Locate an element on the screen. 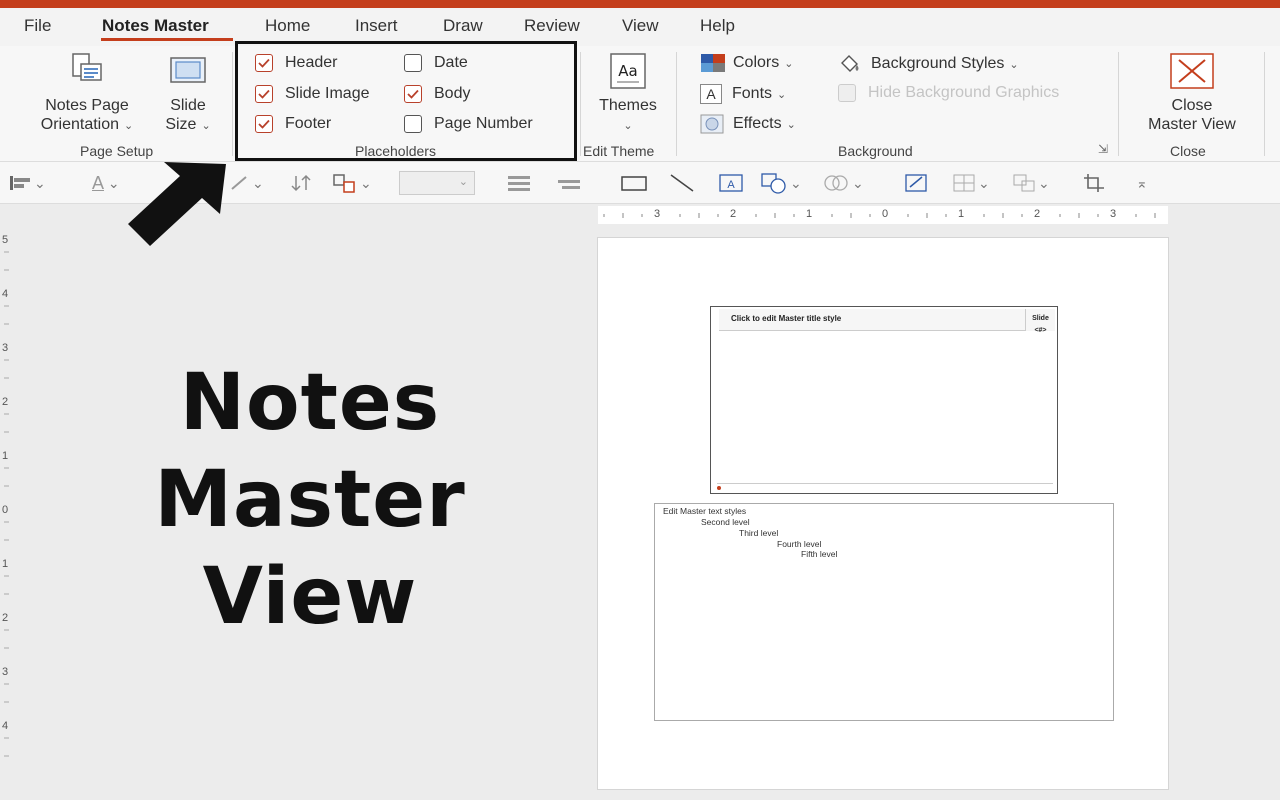 This screenshot has height=800, width=1280. dialog-launcher-icon: ⇲ is located at coordinates (1103, 149).